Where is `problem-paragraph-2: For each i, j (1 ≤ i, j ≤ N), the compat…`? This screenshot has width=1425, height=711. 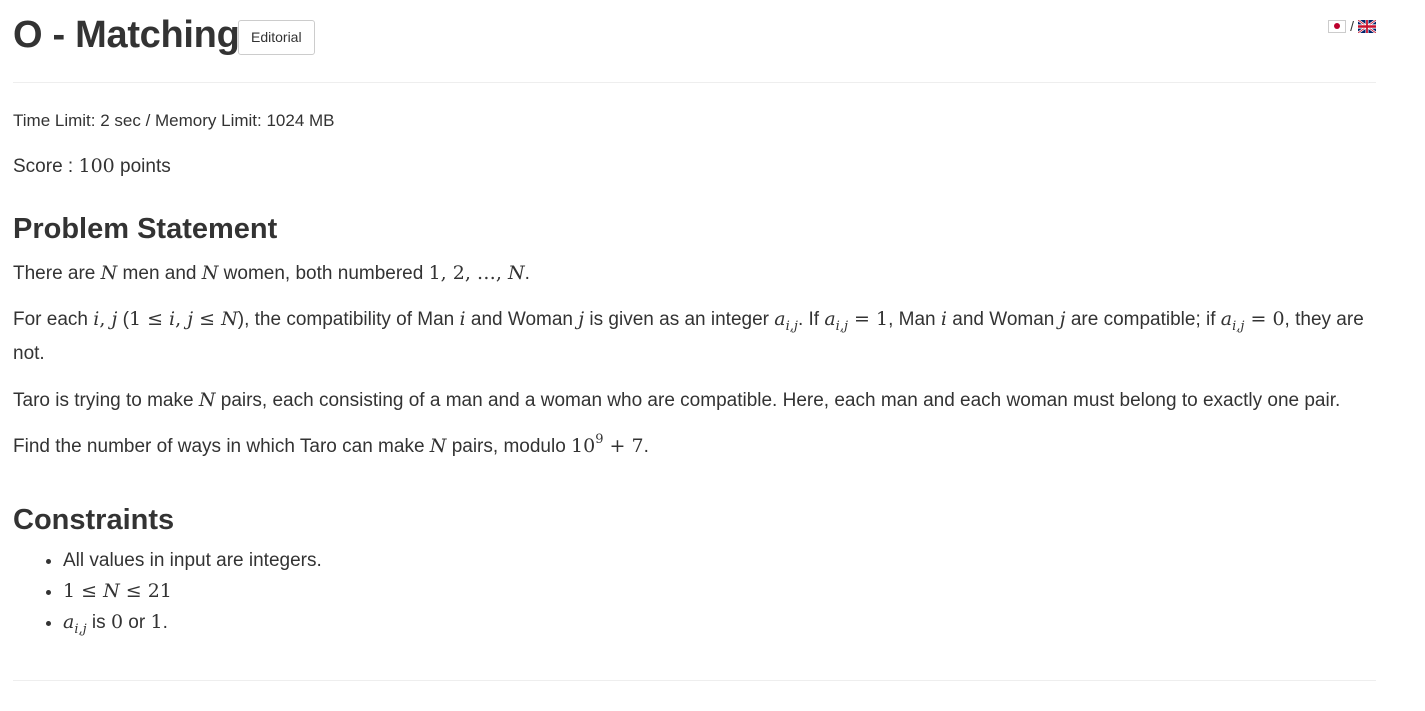 problem-paragraph-2: For each i, j (1 ≤ i, j ≤ N), the compat… is located at coordinates (688, 336).